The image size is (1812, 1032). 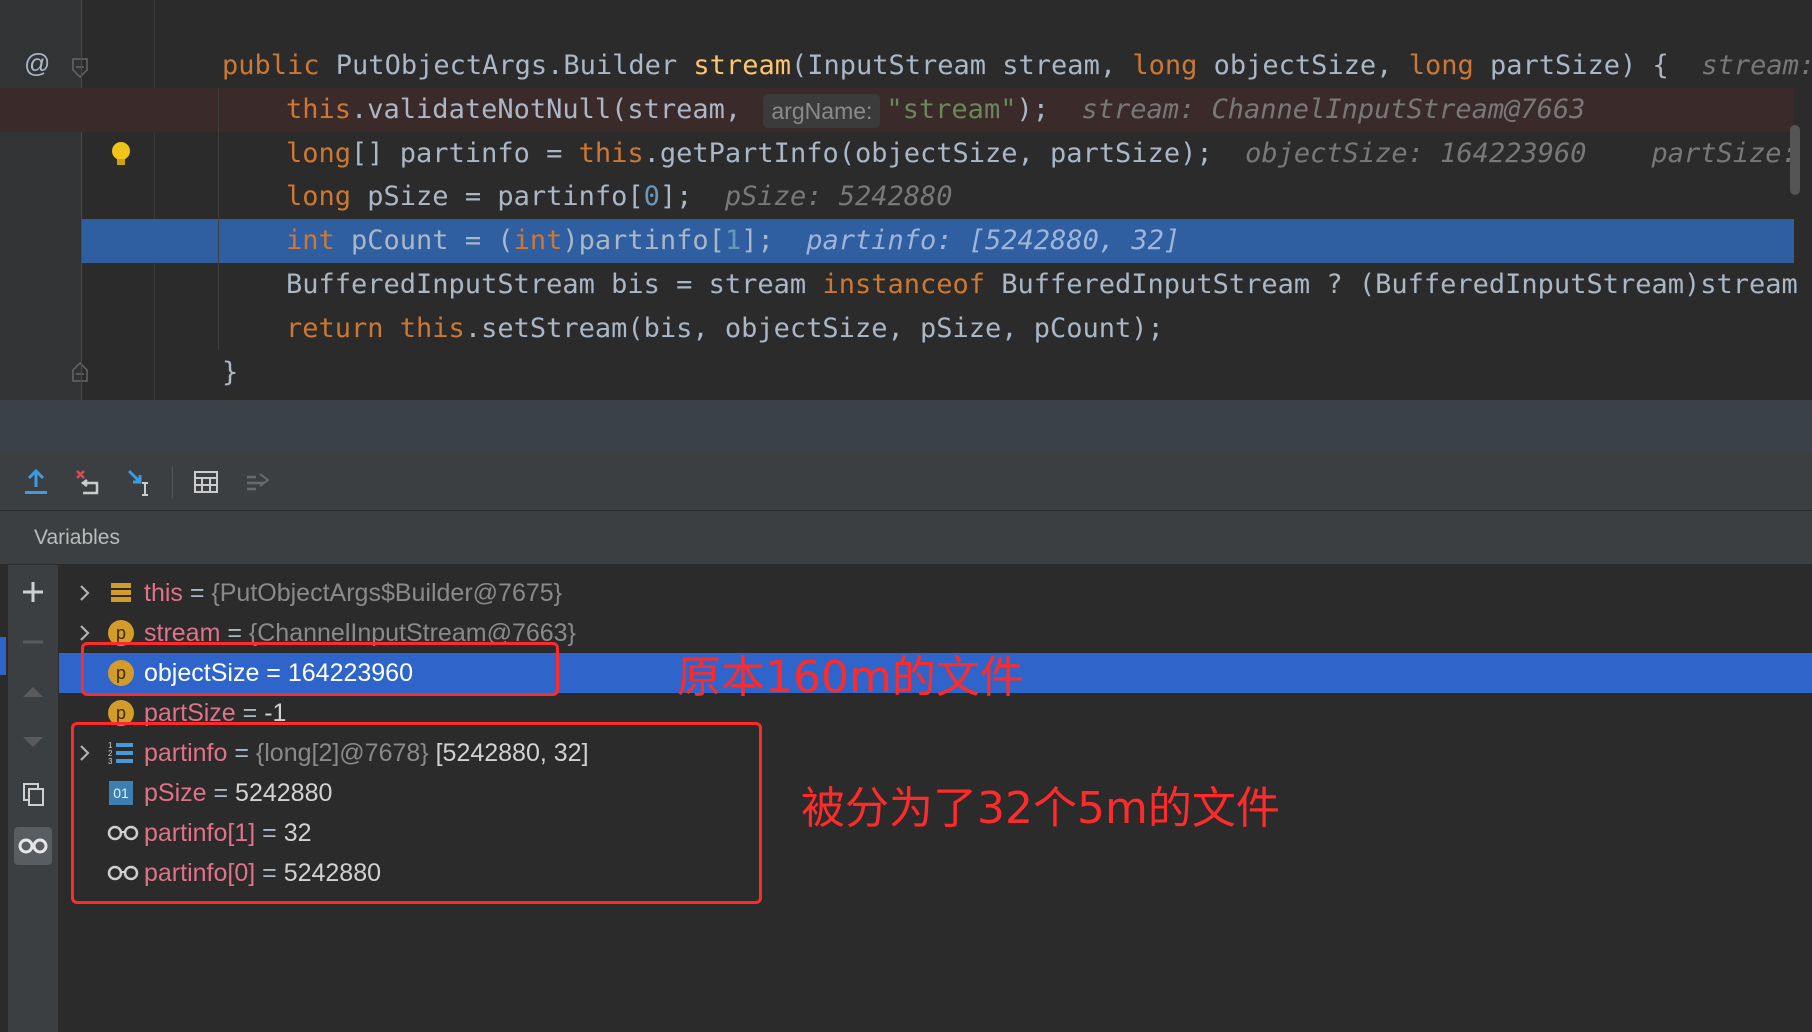 What do you see at coordinates (172, 482) in the screenshot?
I see `toolbar-separator` at bounding box center [172, 482].